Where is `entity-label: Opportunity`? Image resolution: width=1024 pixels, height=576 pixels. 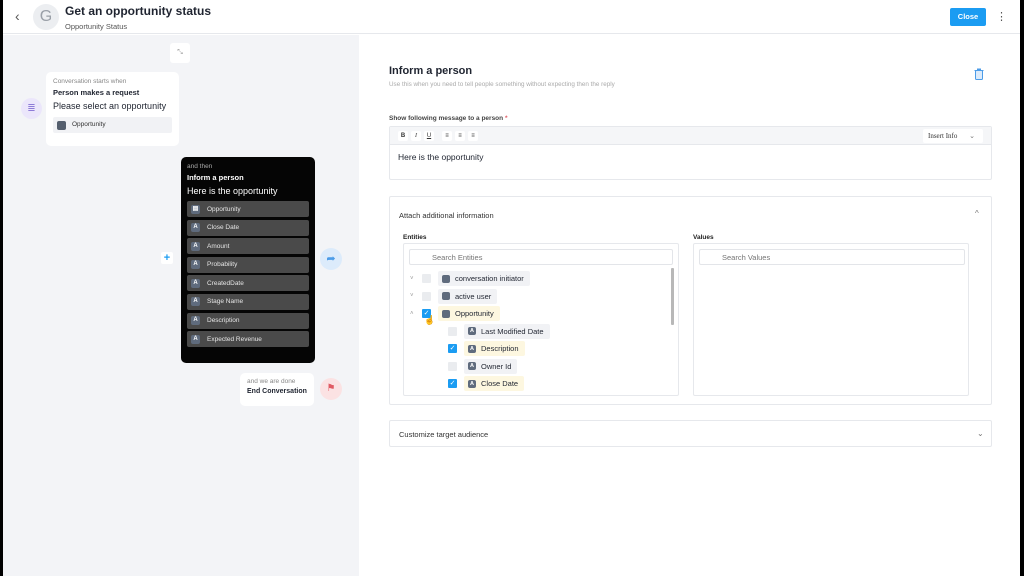
entity-label: Opportunity is located at coordinates (474, 313).